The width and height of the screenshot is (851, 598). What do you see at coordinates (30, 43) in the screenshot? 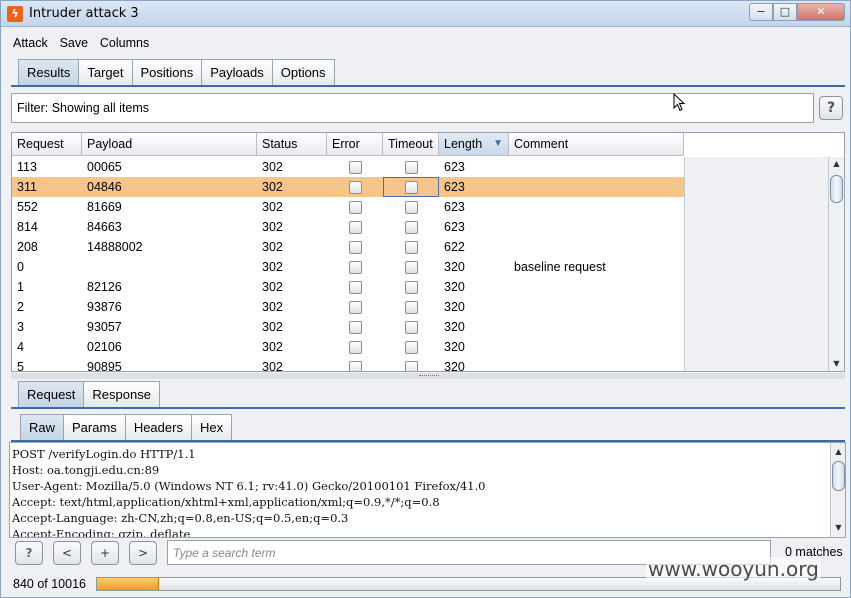
I see `menu-attack: Attack` at bounding box center [30, 43].